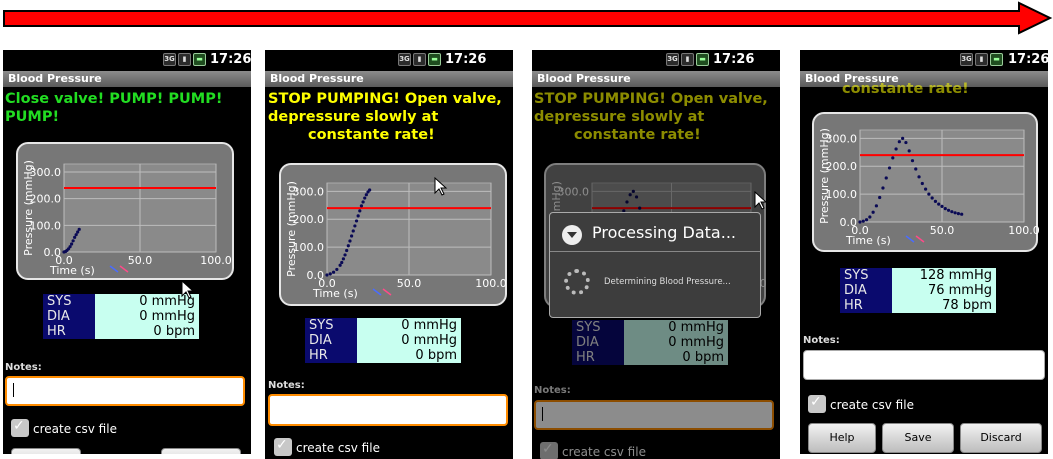  Describe the element at coordinates (184, 59) in the screenshot. I see `signal-icon: ▮` at that location.